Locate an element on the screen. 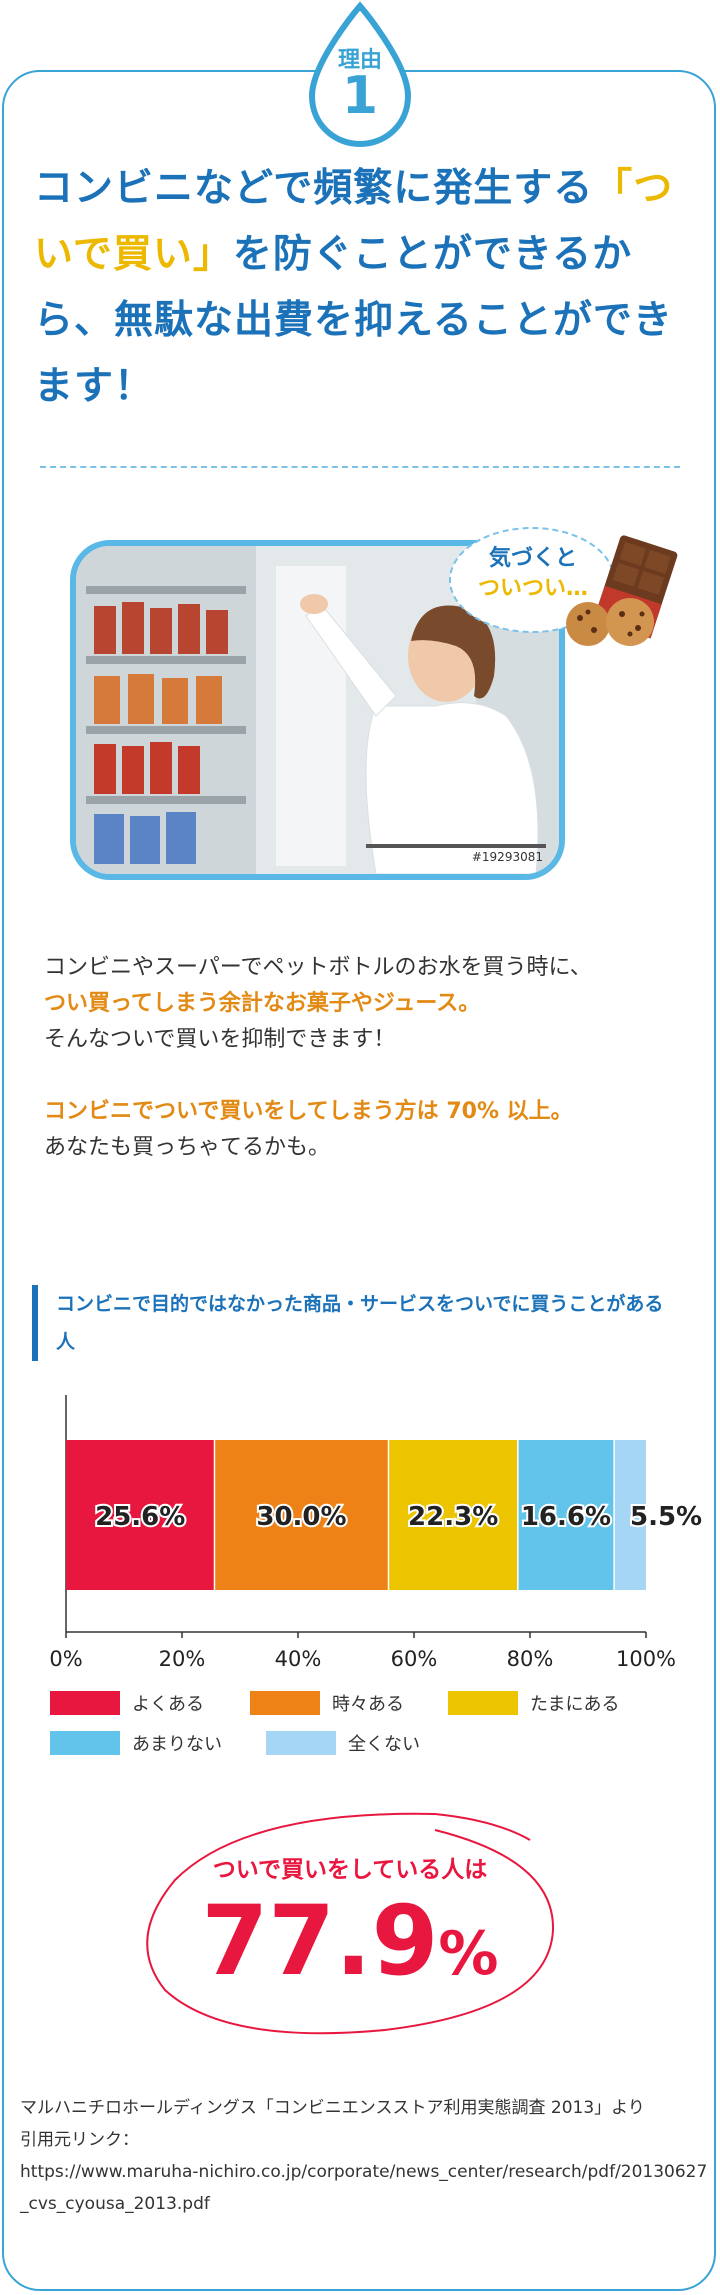 The height and width of the screenshot is (2295, 720). stat-value: 77.9% is located at coordinates (350, 1947).